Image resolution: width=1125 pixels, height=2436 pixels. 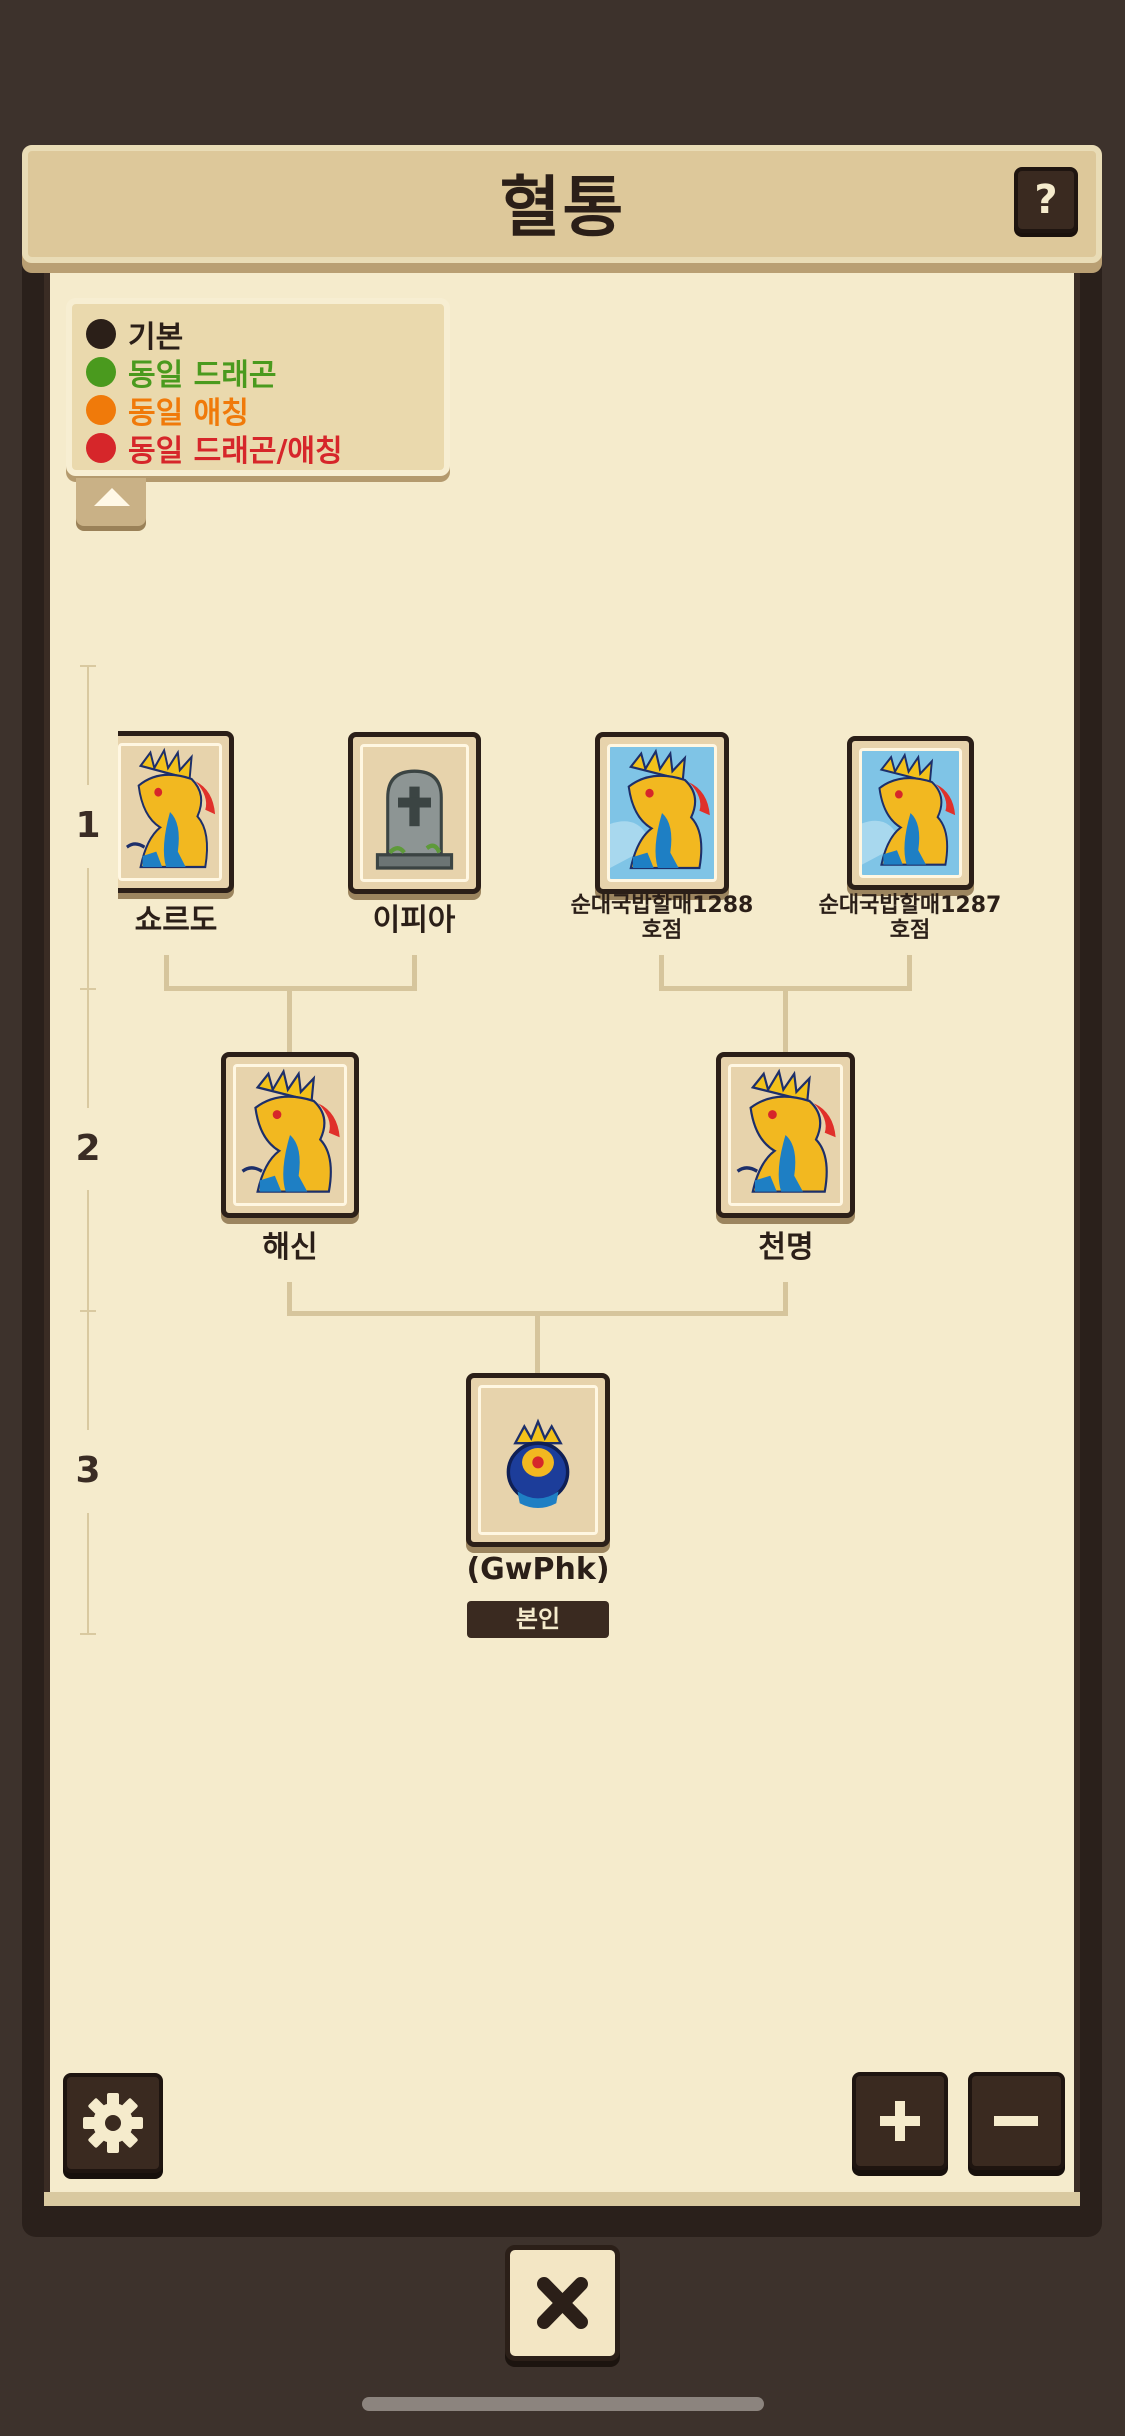 I want to click on legend-item-basic: 기본, so click(x=134, y=334).